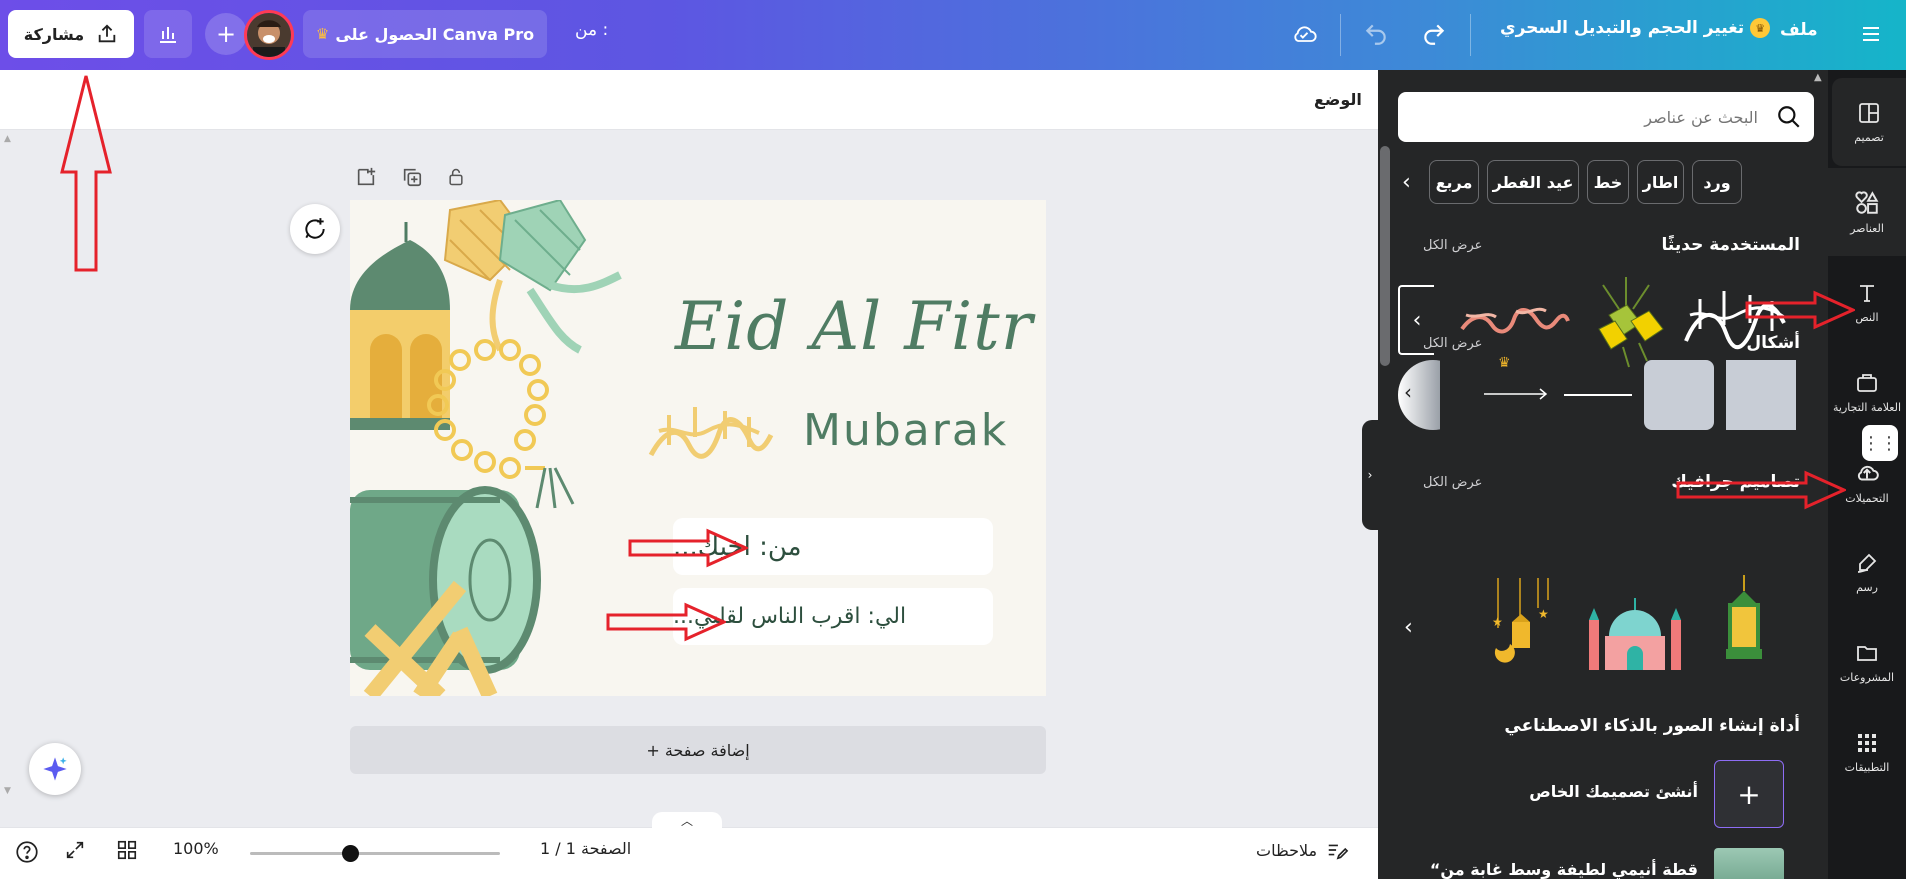 This screenshot has height=879, width=1906. Describe the element at coordinates (1799, 30) in the screenshot. I see `file-menu: ملف` at that location.